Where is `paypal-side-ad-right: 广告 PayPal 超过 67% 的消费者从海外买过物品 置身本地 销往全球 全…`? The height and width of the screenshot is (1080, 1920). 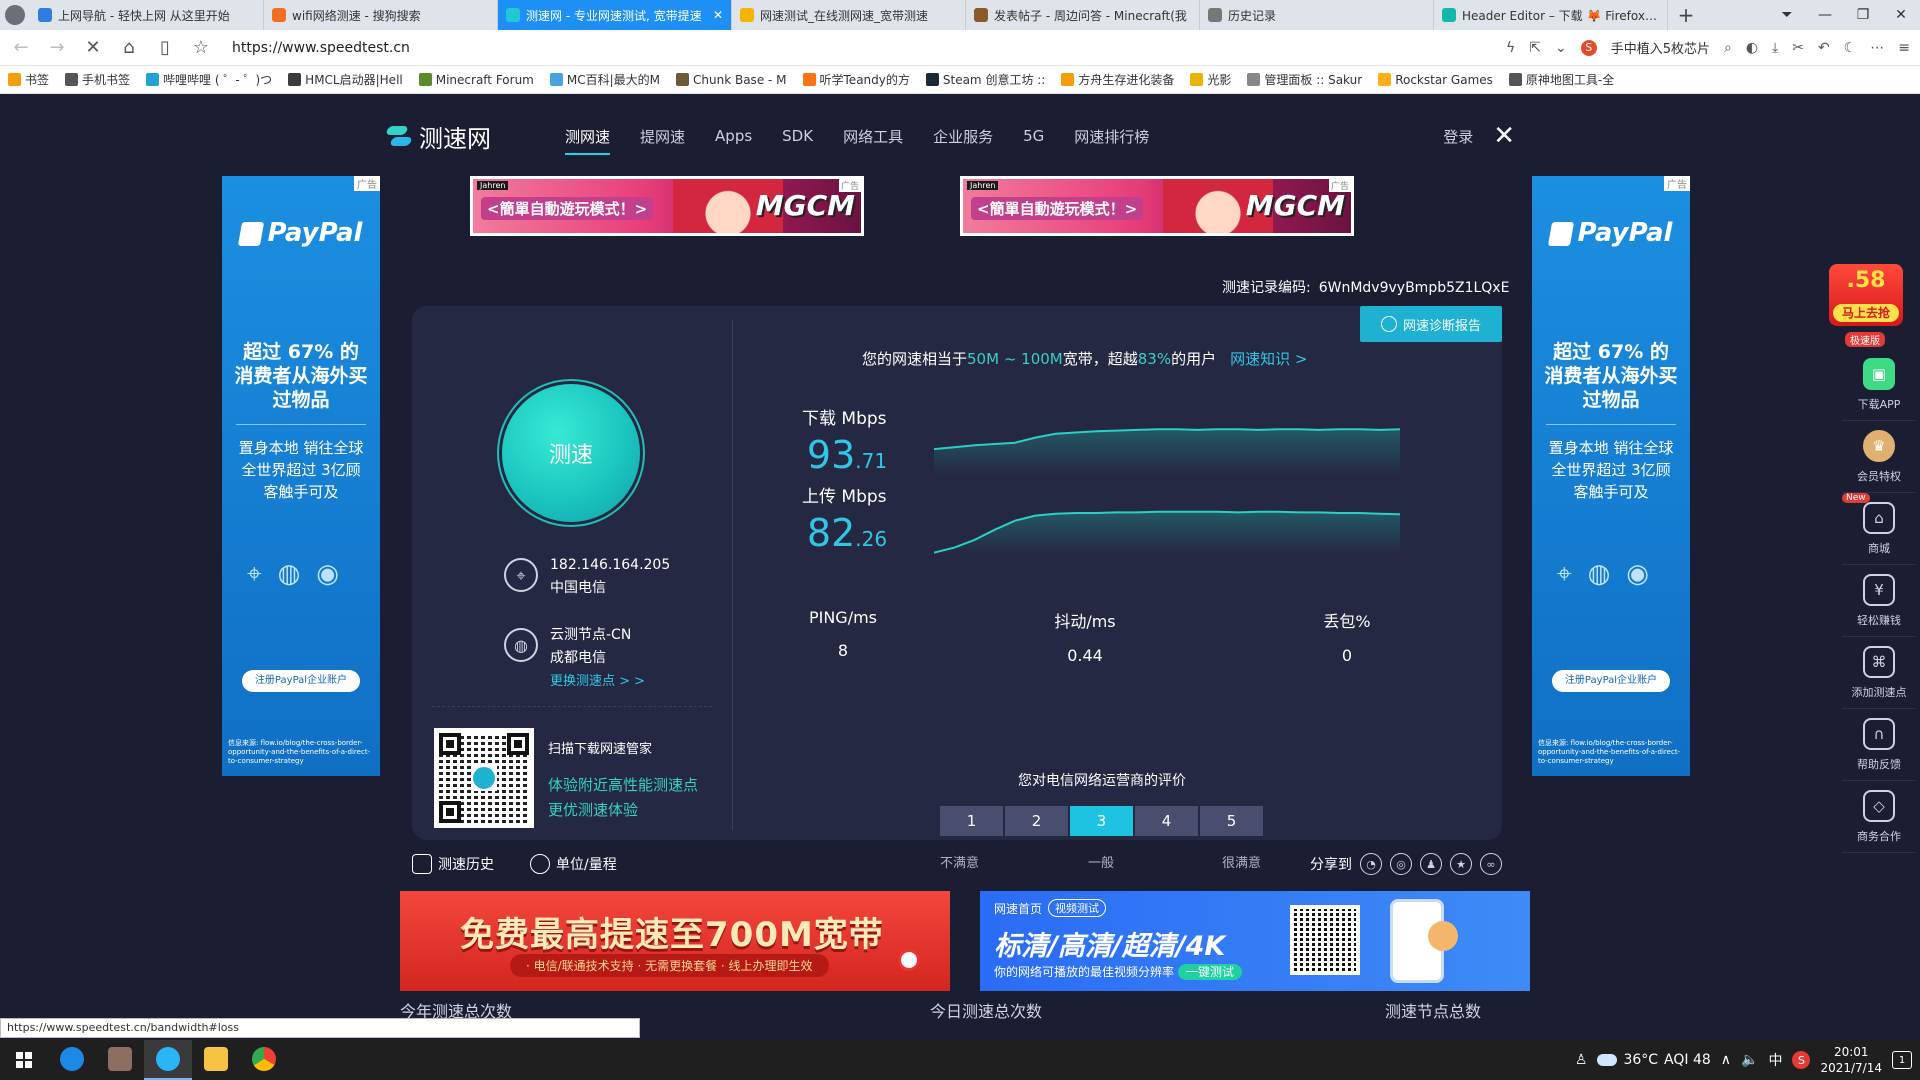 paypal-side-ad-right: 广告 PayPal 超过 67% 的消费者从海外买过物品 置身本地 销往全球 全… is located at coordinates (1611, 476).